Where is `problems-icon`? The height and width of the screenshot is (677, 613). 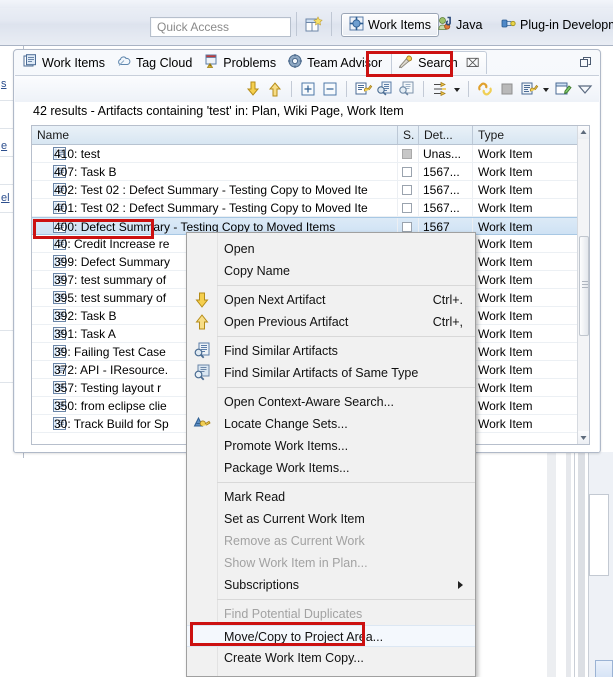 problems-icon is located at coordinates (211, 62).